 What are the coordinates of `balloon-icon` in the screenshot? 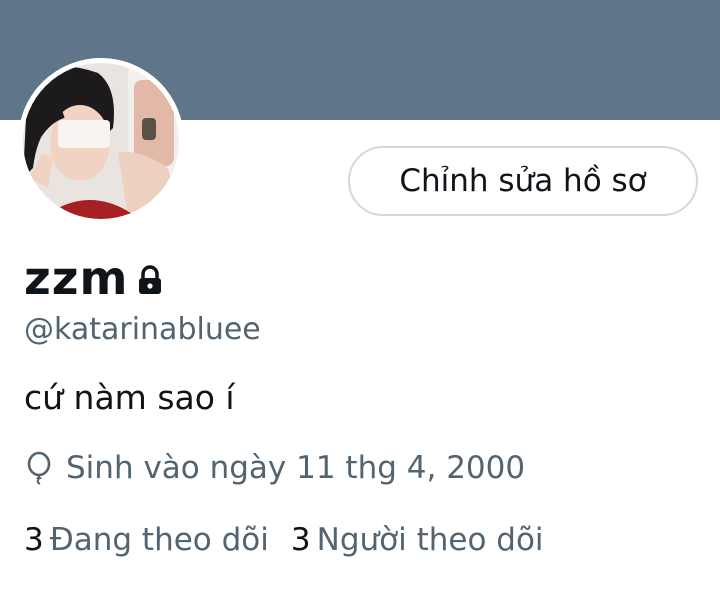 It's located at (39, 468).